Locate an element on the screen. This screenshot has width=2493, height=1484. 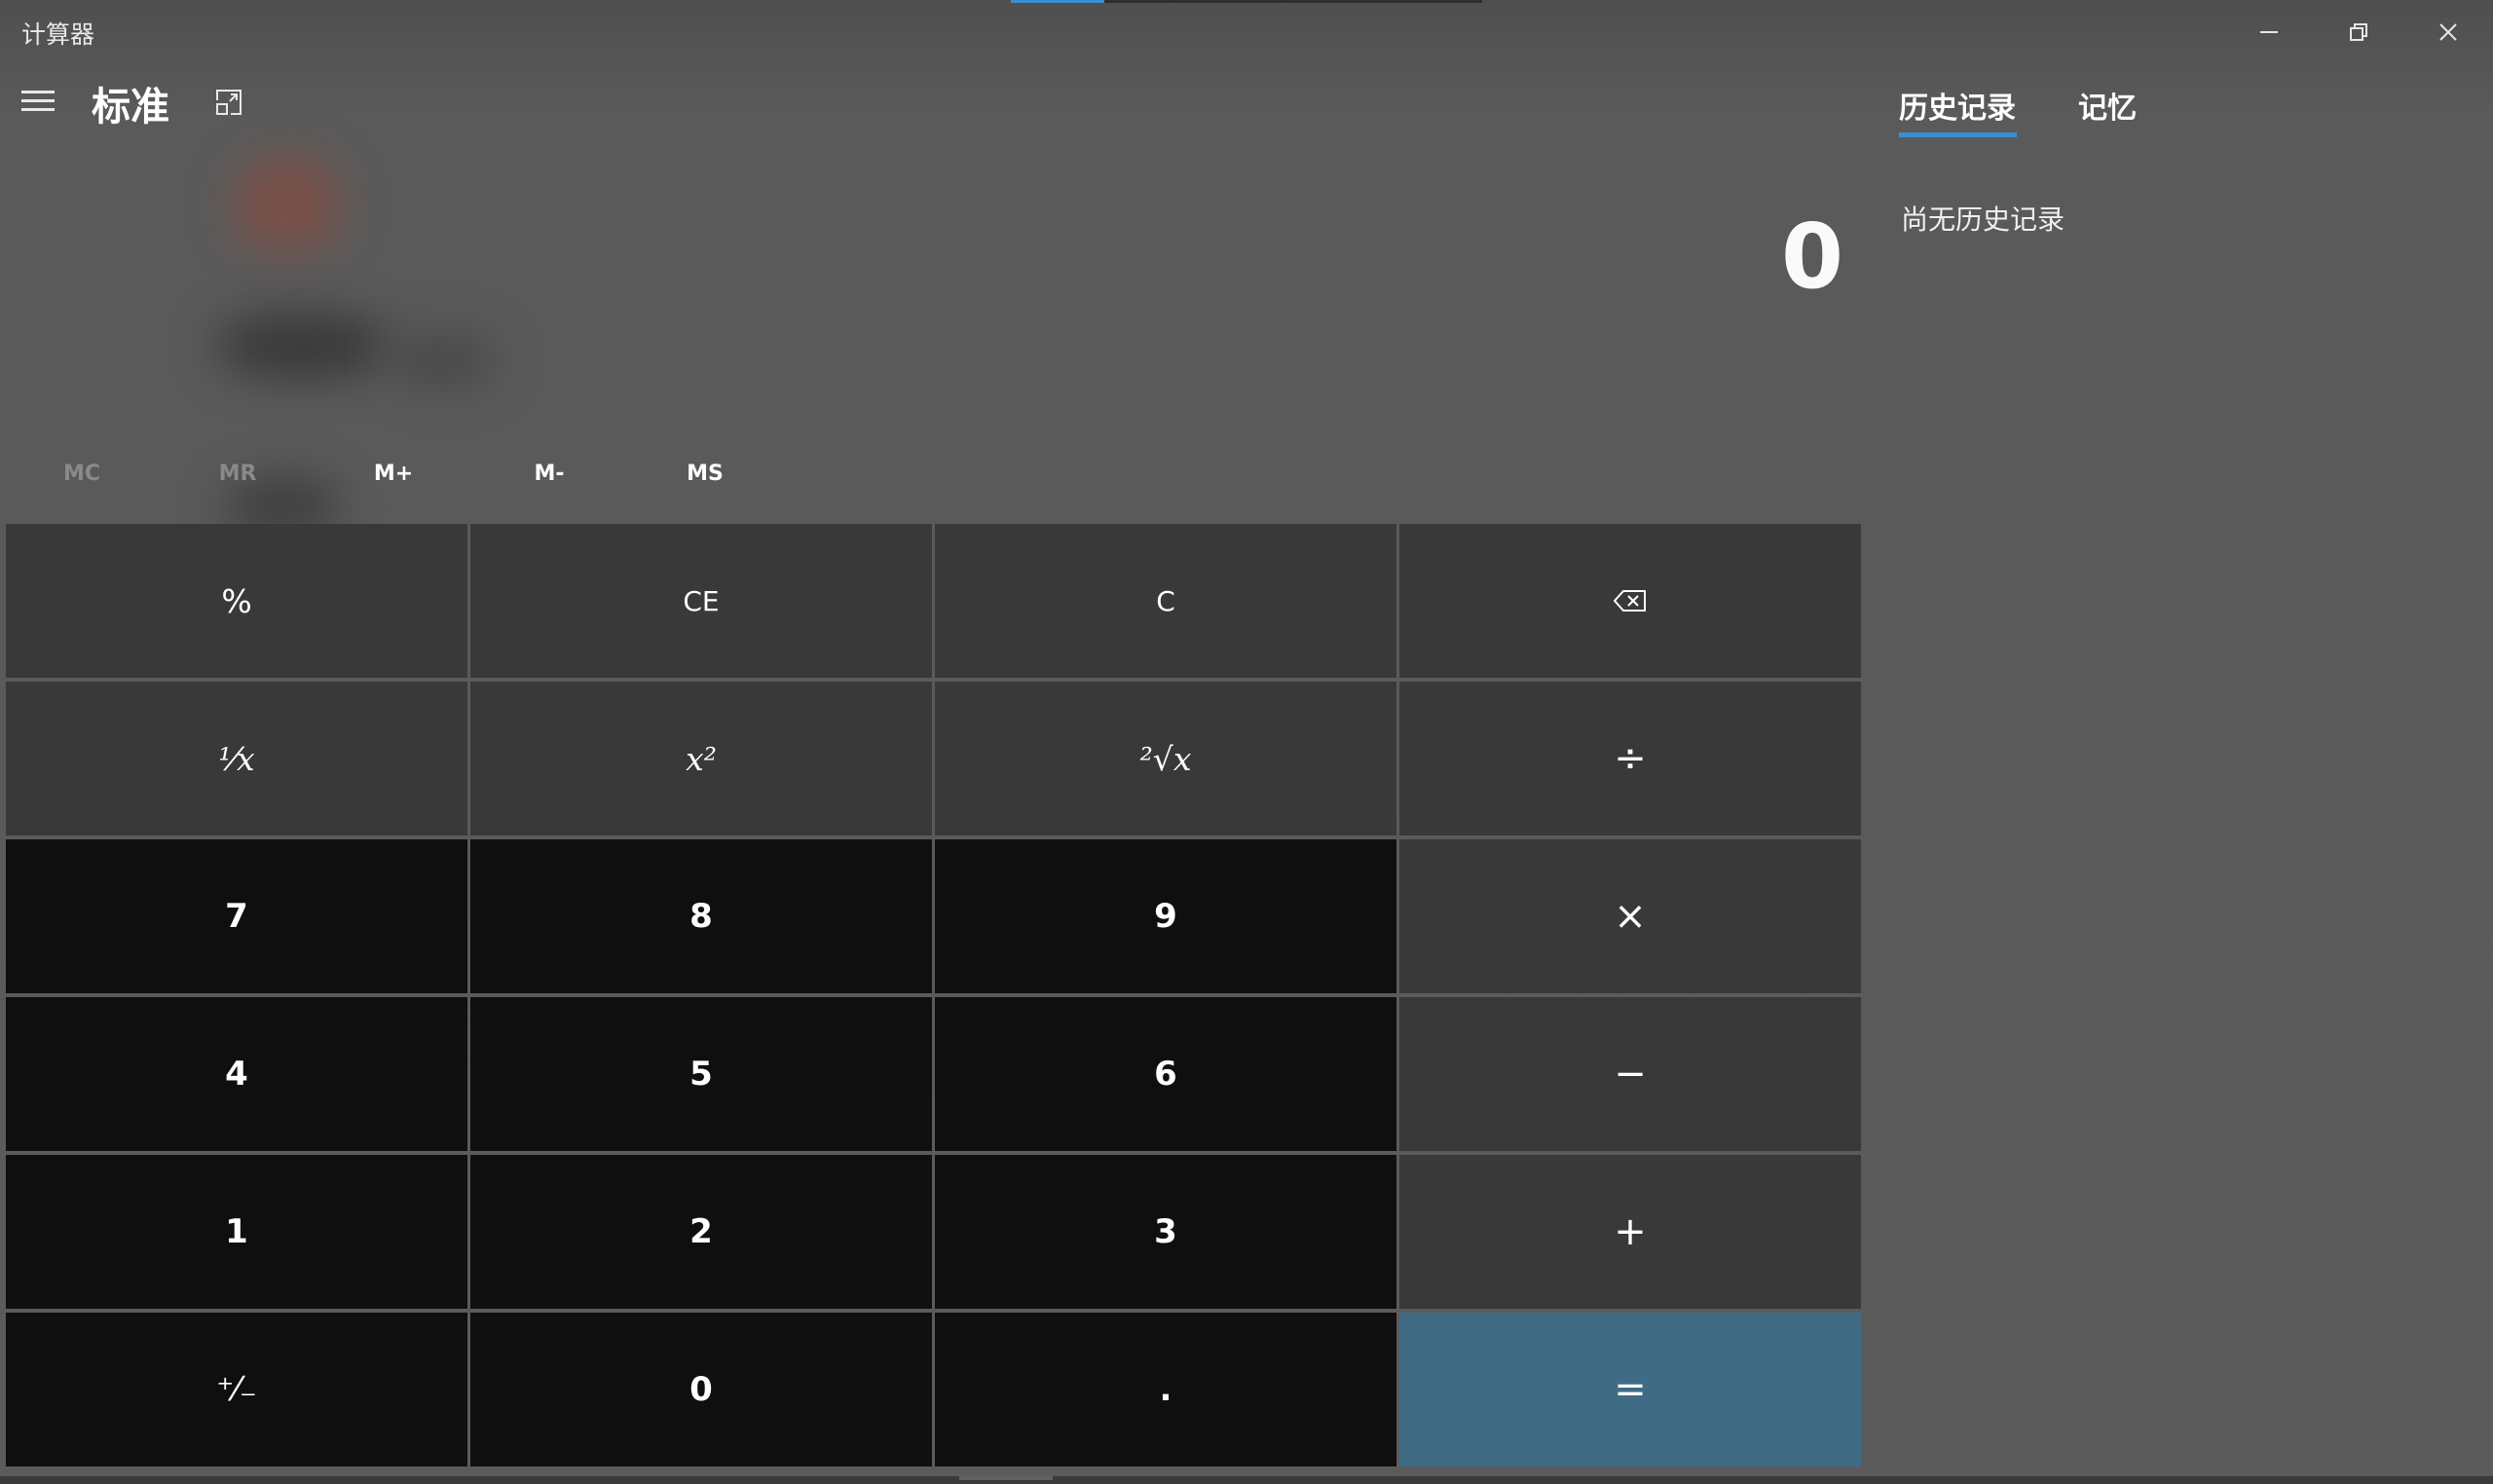
minus-label: − is located at coordinates (1631, 1074).